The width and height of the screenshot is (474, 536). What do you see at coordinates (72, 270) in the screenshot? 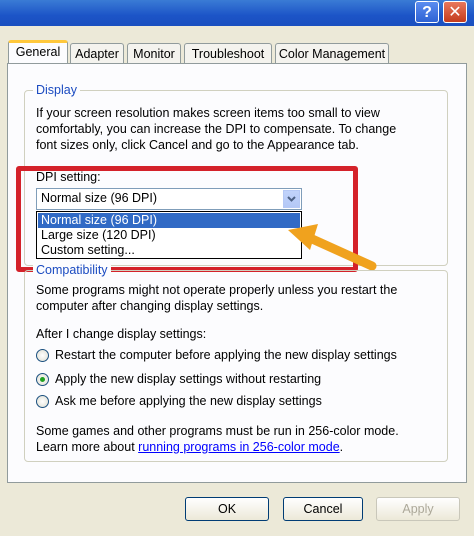
I see `compatibility-legend: Compatibility` at bounding box center [72, 270].